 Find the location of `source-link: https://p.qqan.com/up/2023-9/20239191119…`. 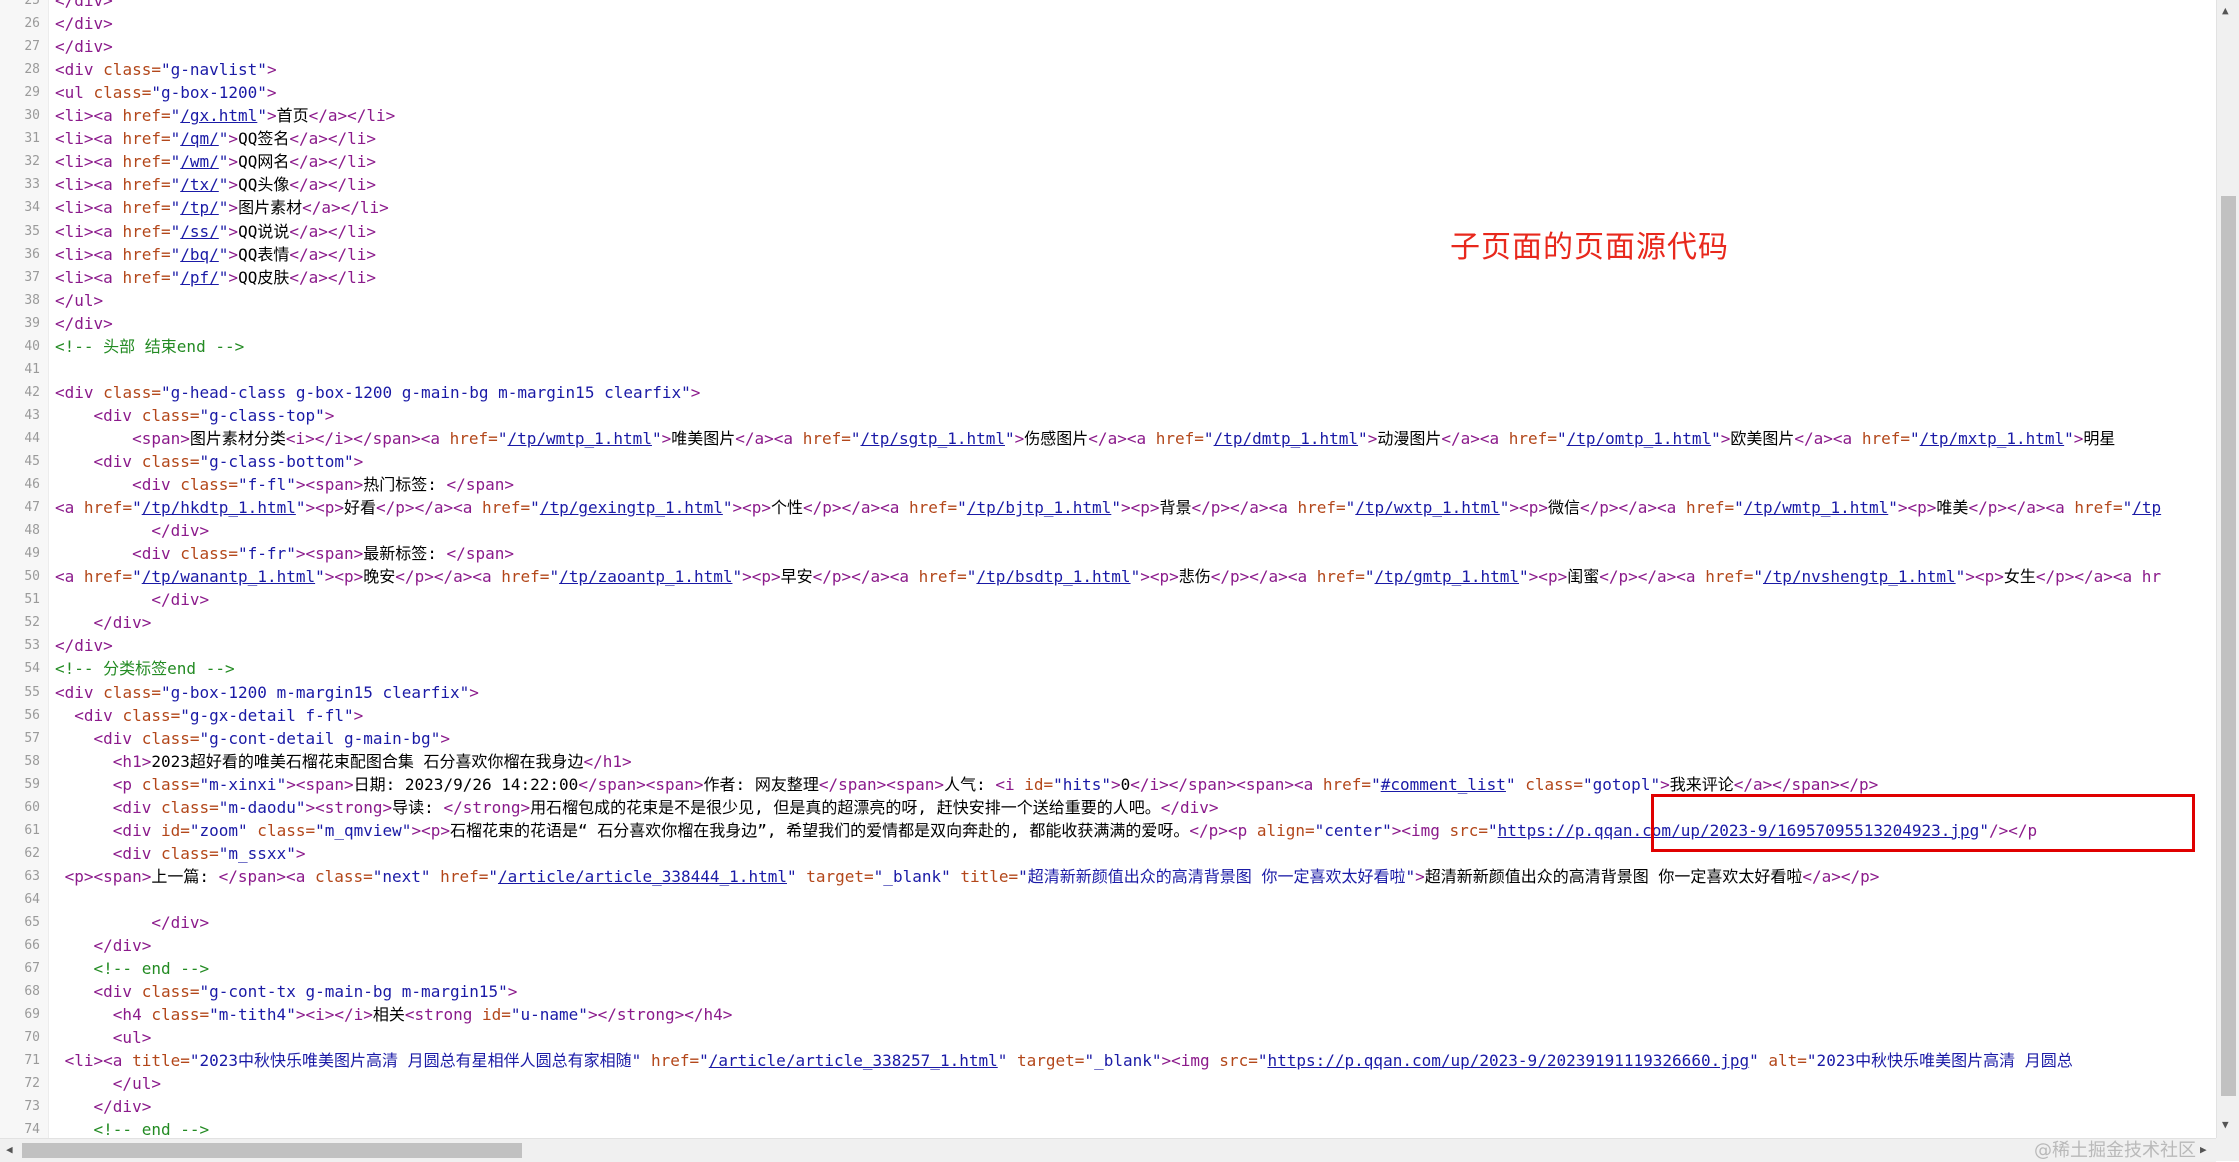

source-link: https://p.qqan.com/up/2023-9/20239191119… is located at coordinates (1508, 1060).